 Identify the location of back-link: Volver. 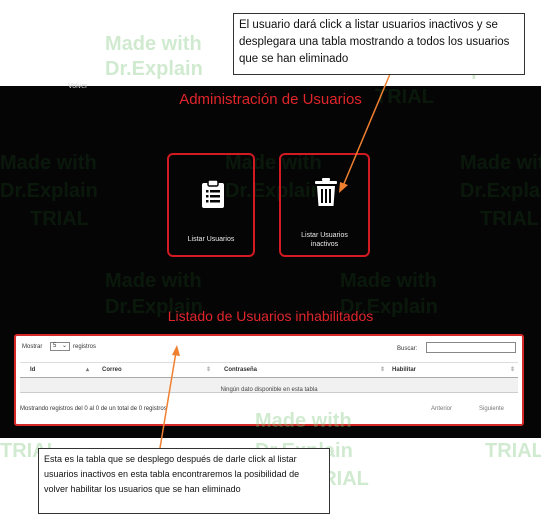
(77, 86).